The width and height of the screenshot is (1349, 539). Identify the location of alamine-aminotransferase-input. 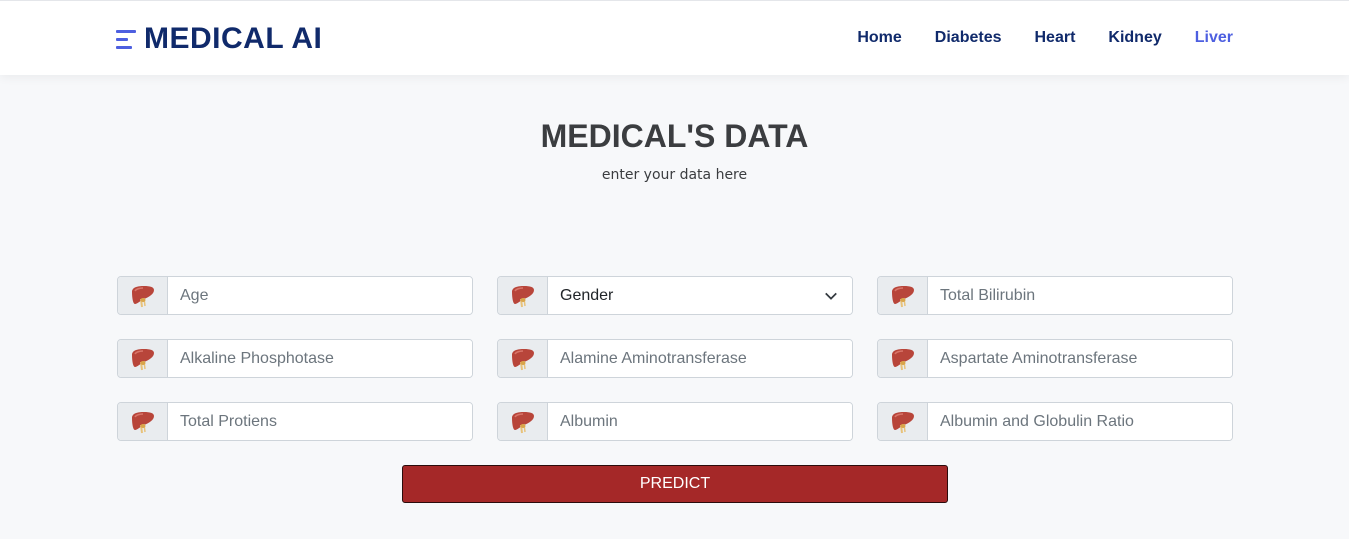
(700, 358).